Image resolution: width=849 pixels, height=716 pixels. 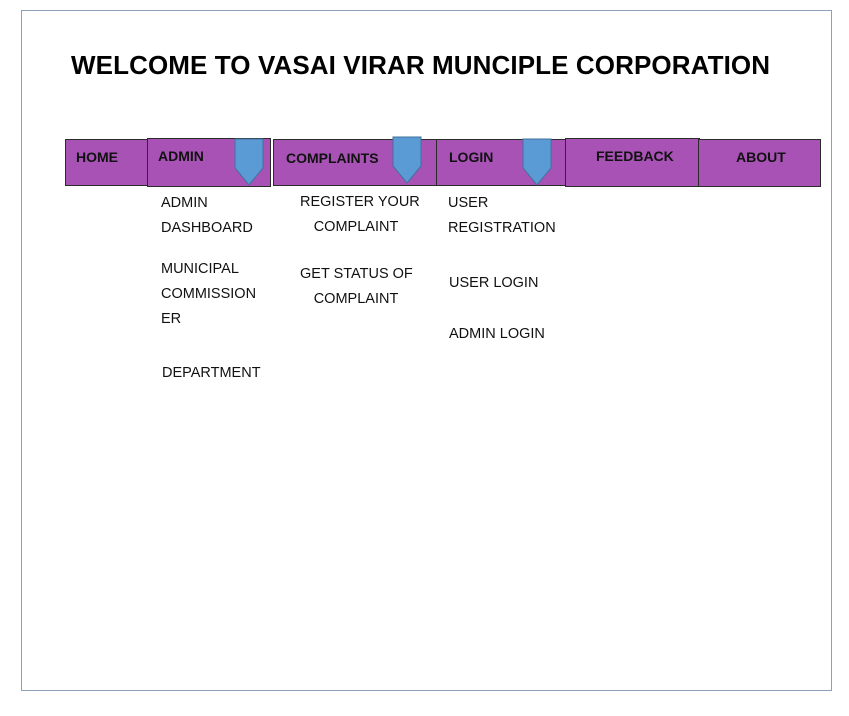 I want to click on nav-about: ABOUT, so click(x=759, y=163).